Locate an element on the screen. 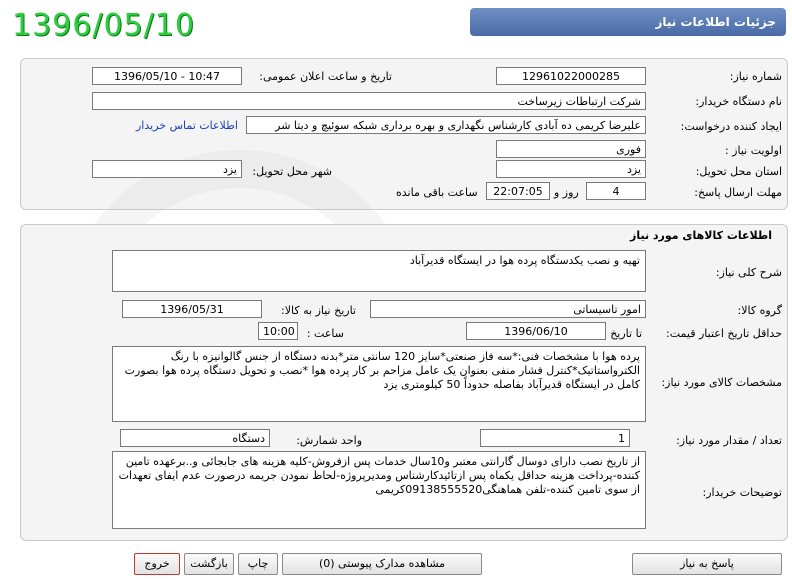 This screenshot has height=580, width=792. group-field: امور تاسیساتی is located at coordinates (508, 309).